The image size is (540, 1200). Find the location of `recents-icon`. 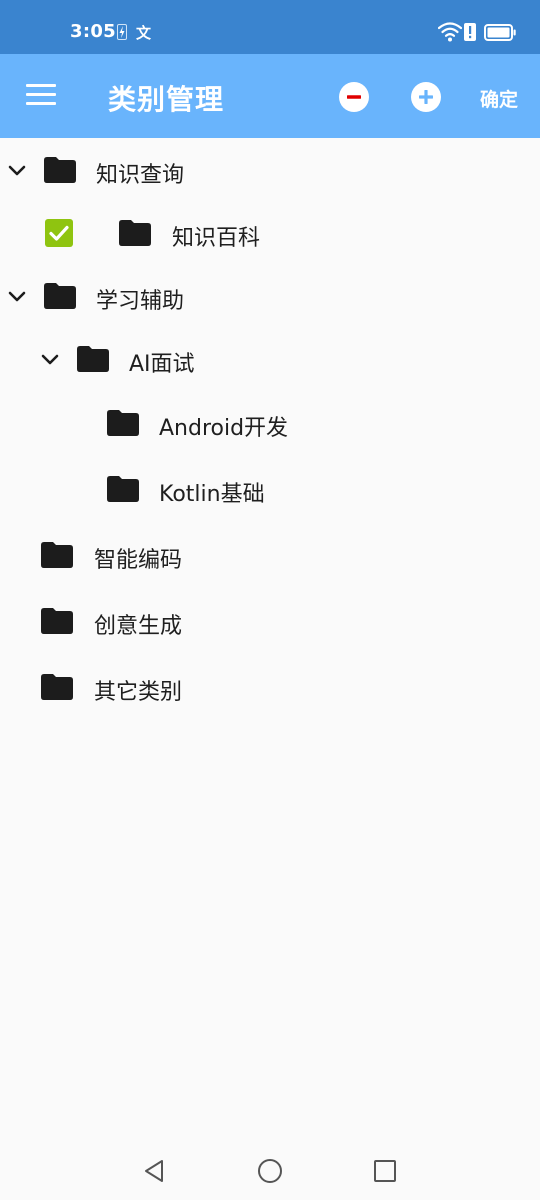

recents-icon is located at coordinates (385, 1171).